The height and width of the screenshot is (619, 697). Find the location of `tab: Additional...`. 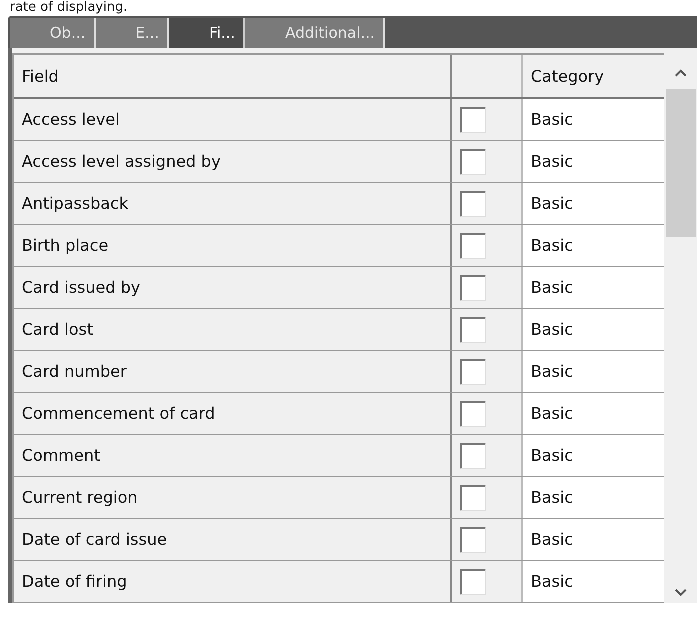

tab: Additional... is located at coordinates (315, 33).